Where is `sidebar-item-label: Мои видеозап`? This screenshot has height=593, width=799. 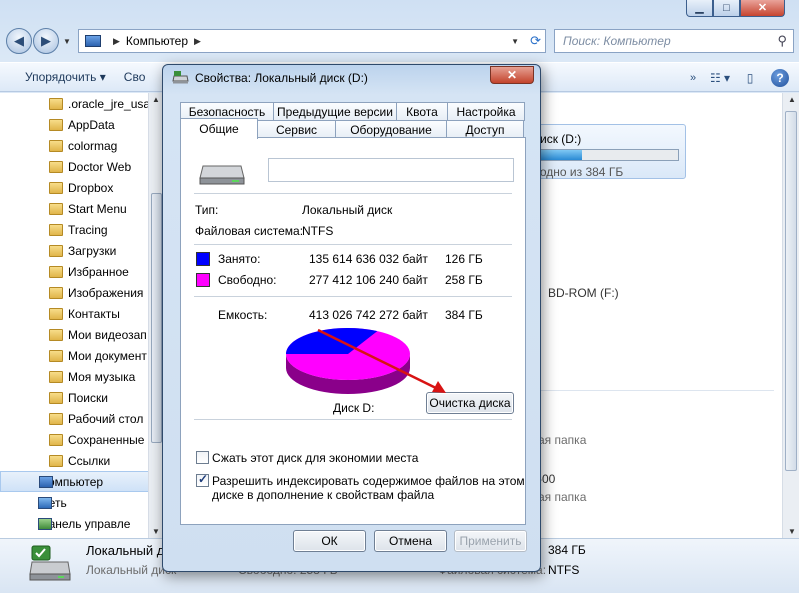 sidebar-item-label: Мои видеозап is located at coordinates (107, 334).